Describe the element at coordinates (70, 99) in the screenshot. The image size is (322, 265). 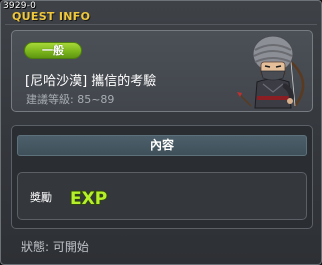
I see `recommended-level: 建議等級: 85~89` at that location.